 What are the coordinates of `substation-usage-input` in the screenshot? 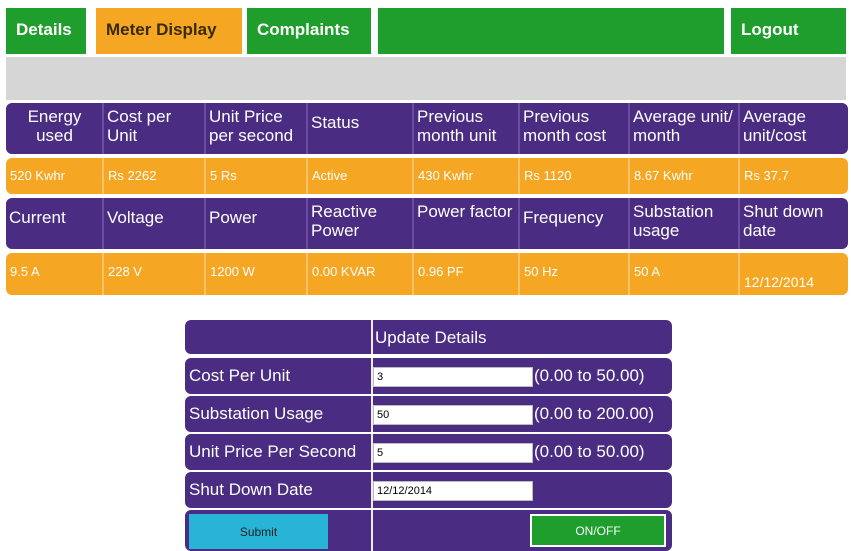 It's located at (453, 415).